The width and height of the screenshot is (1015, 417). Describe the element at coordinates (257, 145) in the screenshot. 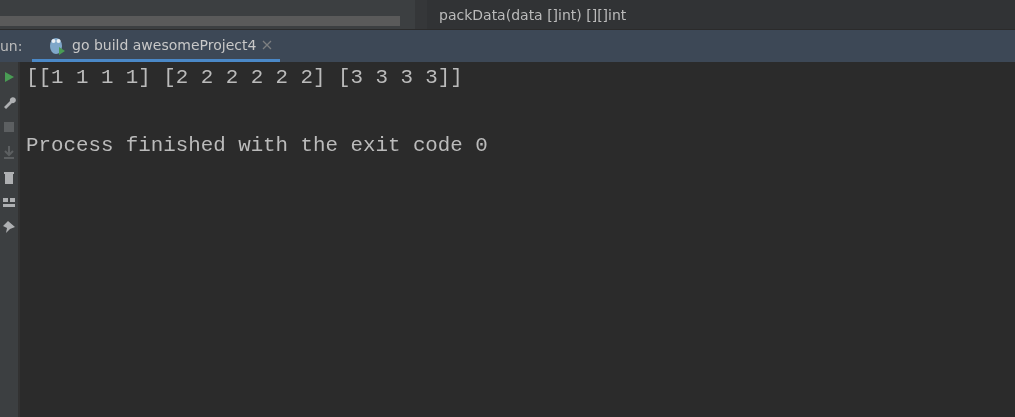

I see `console-line: Process finished with the exit code 0` at that location.